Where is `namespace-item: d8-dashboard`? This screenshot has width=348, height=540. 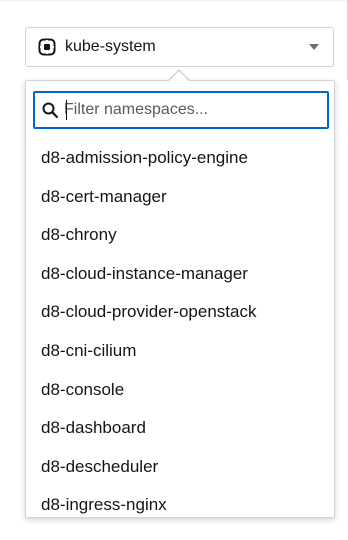 namespace-item: d8-dashboard is located at coordinates (180, 428).